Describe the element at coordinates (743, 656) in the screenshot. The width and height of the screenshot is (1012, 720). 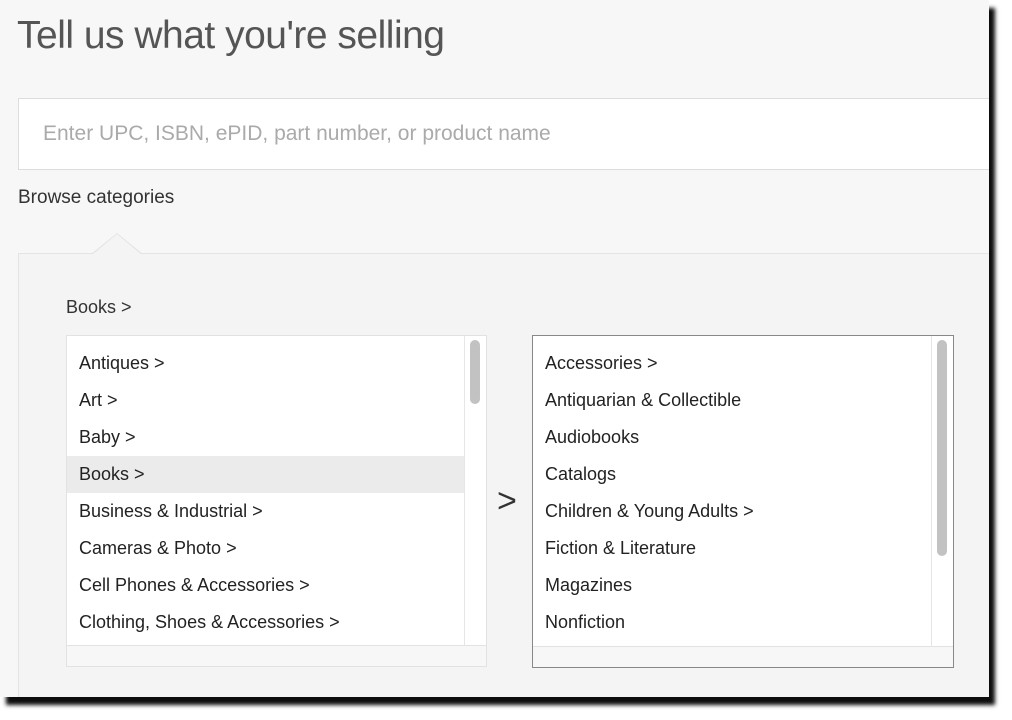
I see `right-list-footer` at that location.